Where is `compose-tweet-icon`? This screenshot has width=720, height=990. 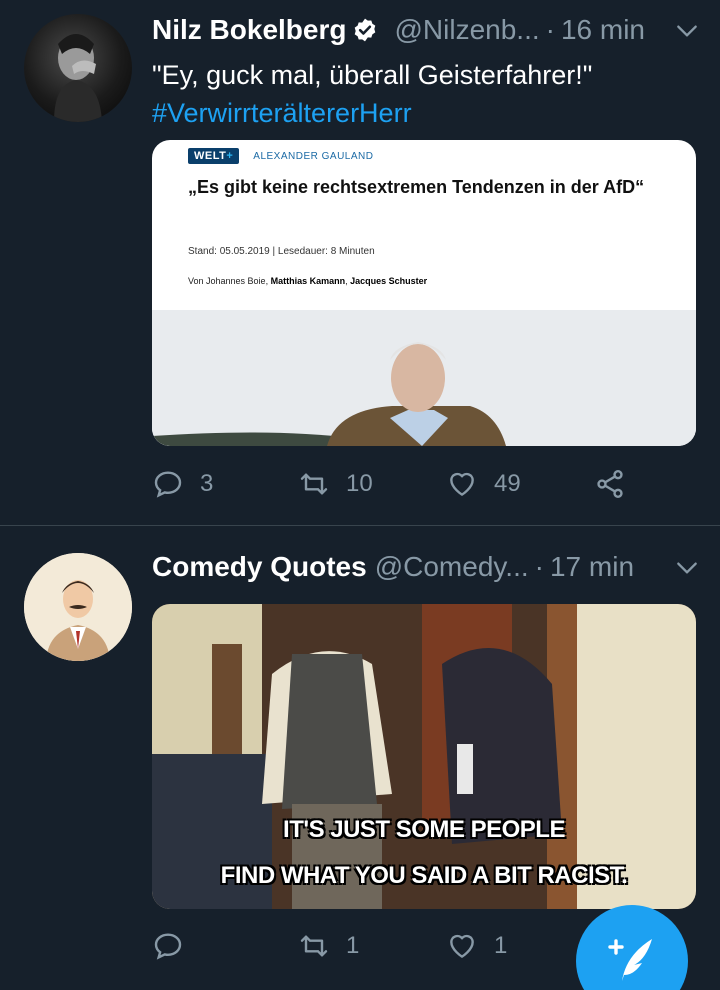
compose-tweet-icon is located at coordinates (630, 960).